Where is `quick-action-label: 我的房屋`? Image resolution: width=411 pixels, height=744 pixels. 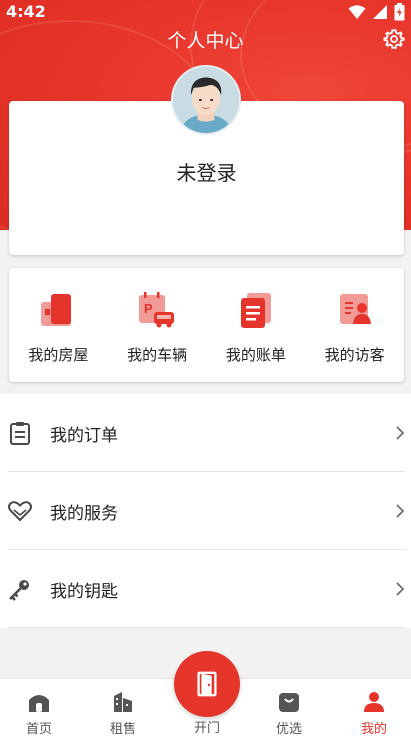 quick-action-label: 我的房屋 is located at coordinates (58, 355).